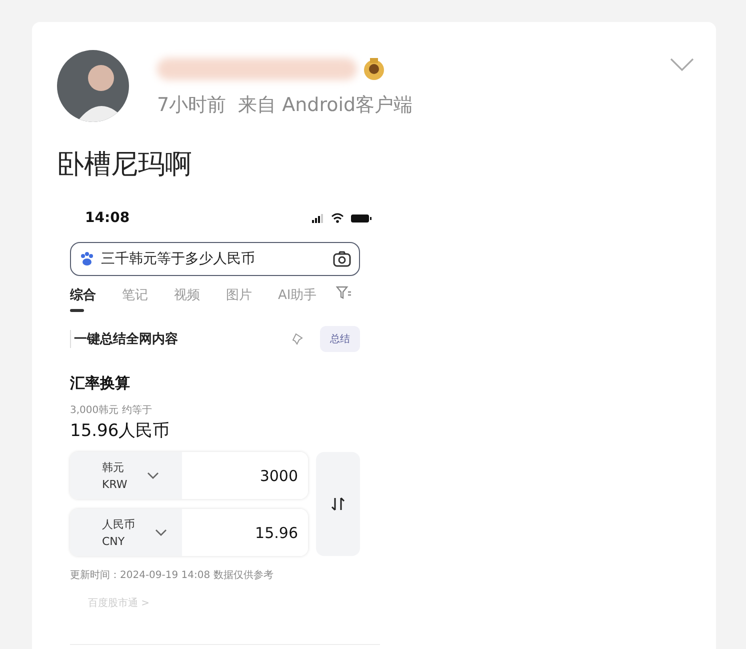 This screenshot has width=746, height=649. What do you see at coordinates (374, 69) in the screenshot?
I see `badge-icon` at bounding box center [374, 69].